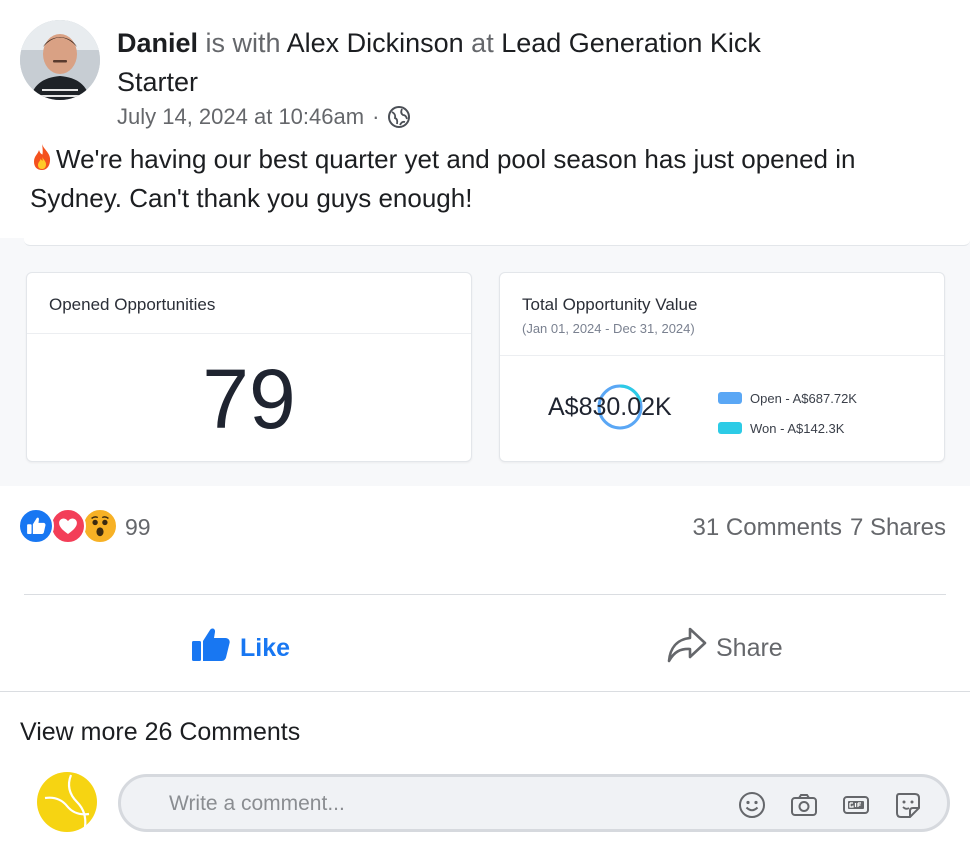  I want to click on legend-item-open: Open - A$687.72K, so click(787, 398).